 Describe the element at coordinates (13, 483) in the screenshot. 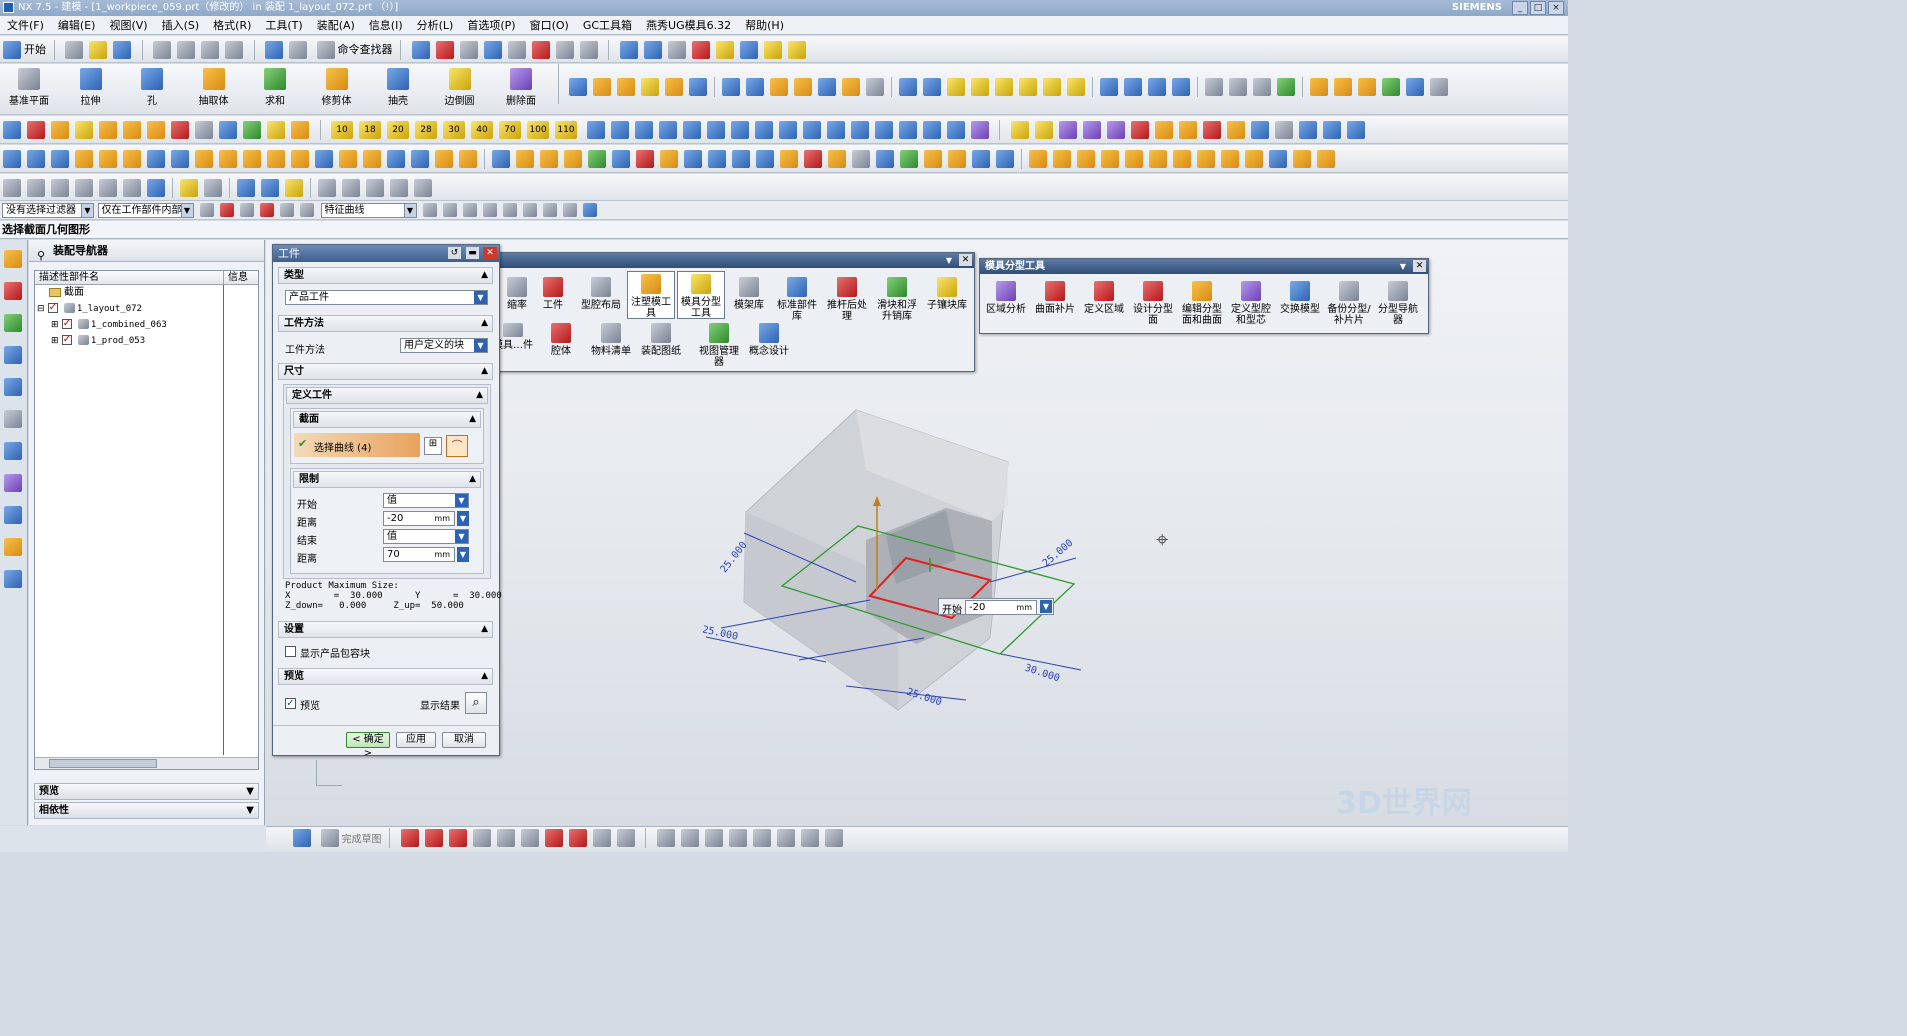

I see `process-studio-tab-icon` at that location.